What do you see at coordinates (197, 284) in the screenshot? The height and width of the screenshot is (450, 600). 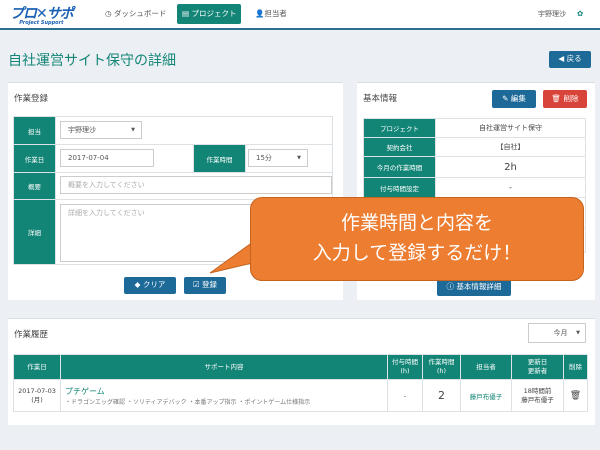 I see `edit-icon: ☑` at bounding box center [197, 284].